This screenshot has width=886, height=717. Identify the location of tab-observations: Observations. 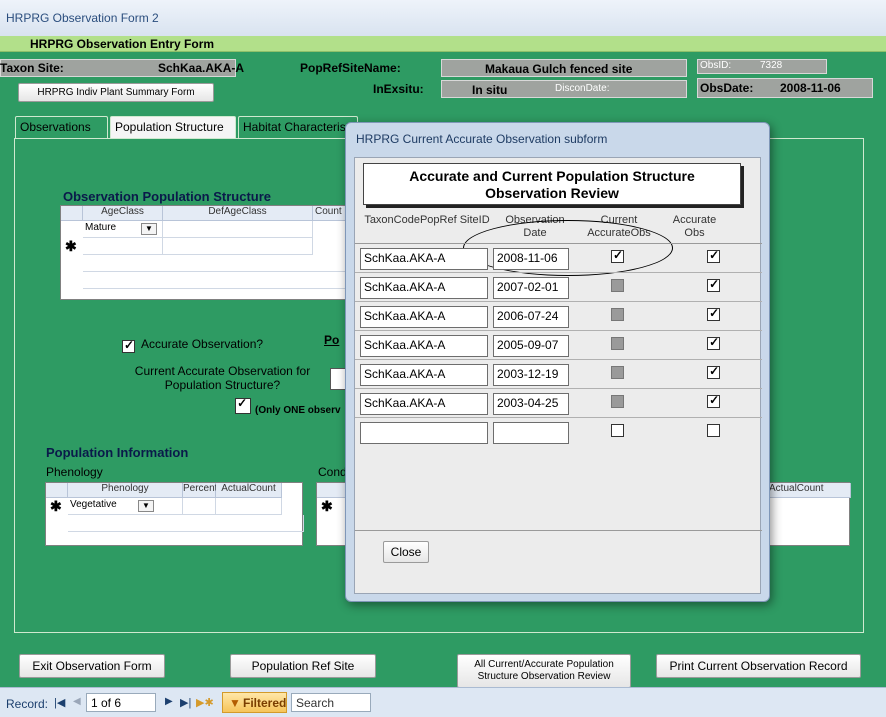
(61, 127).